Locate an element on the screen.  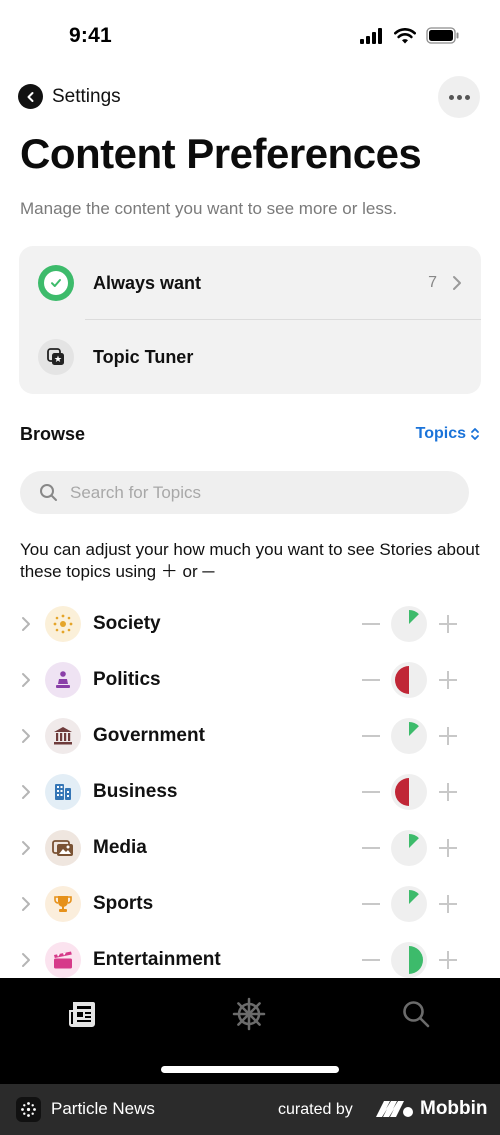
topic-tuner-row: Topic Tuner is located at coordinates (250, 357).